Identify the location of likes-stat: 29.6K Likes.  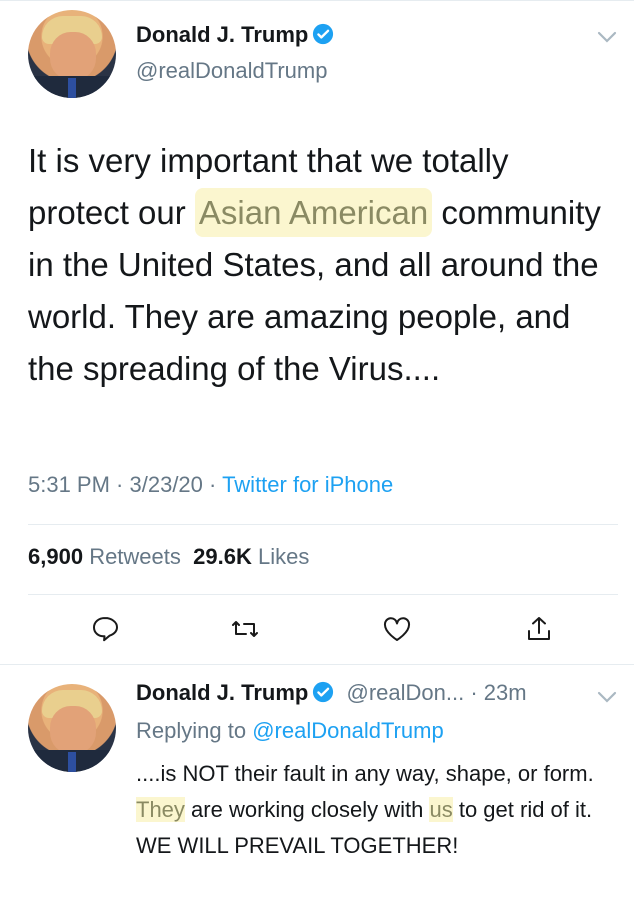
(251, 556).